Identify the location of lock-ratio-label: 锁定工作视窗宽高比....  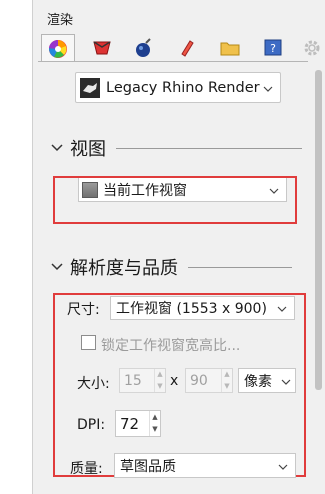
(171, 346).